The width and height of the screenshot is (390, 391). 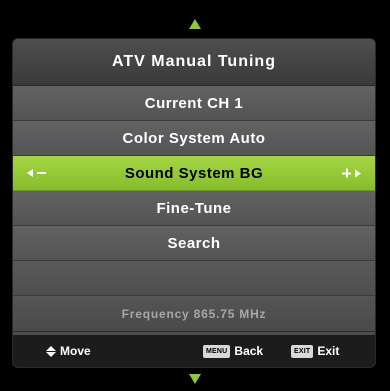 I want to click on menu-item-label: Search, so click(x=194, y=243).